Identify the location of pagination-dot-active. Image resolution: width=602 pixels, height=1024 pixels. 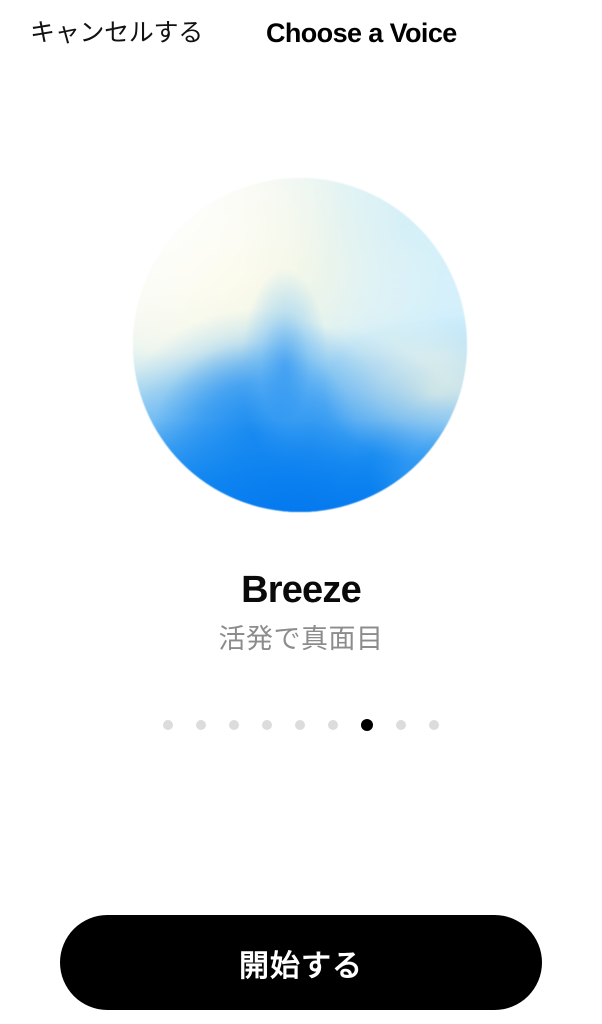
(367, 725).